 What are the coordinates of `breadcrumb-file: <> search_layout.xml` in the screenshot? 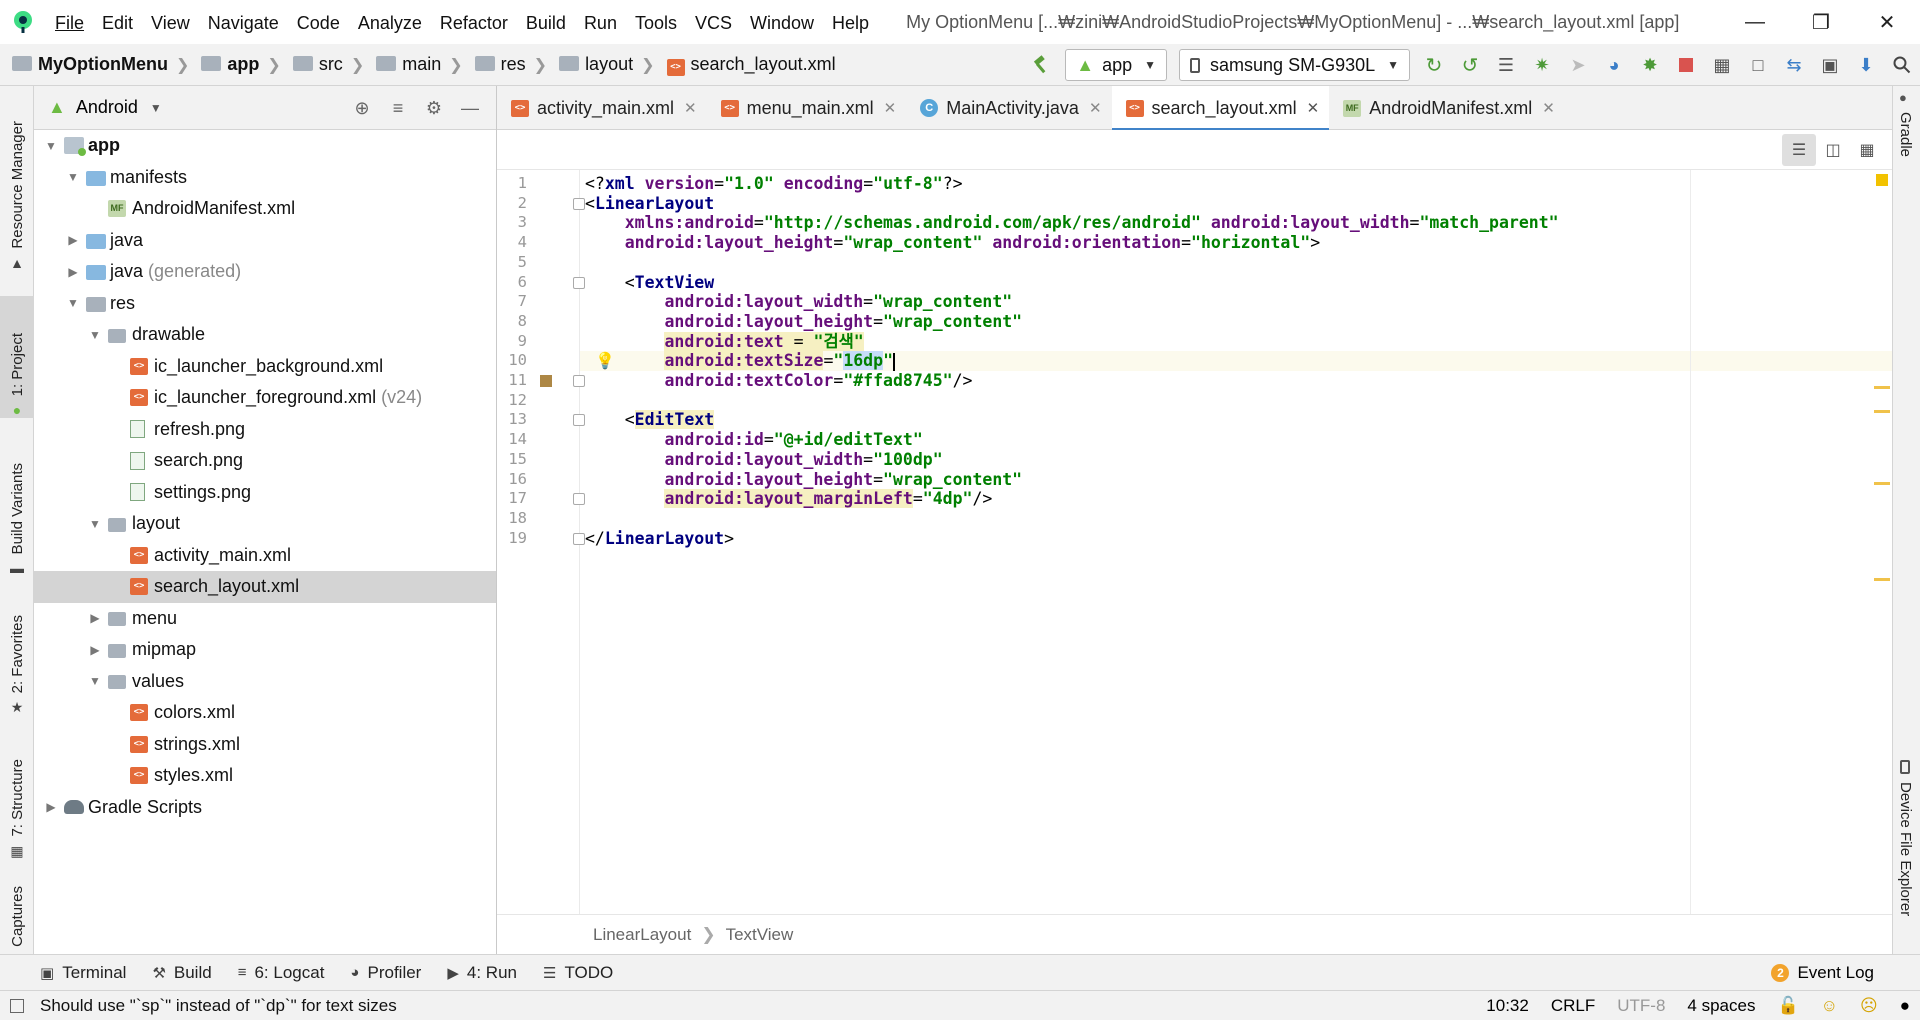 It's located at (745, 65).